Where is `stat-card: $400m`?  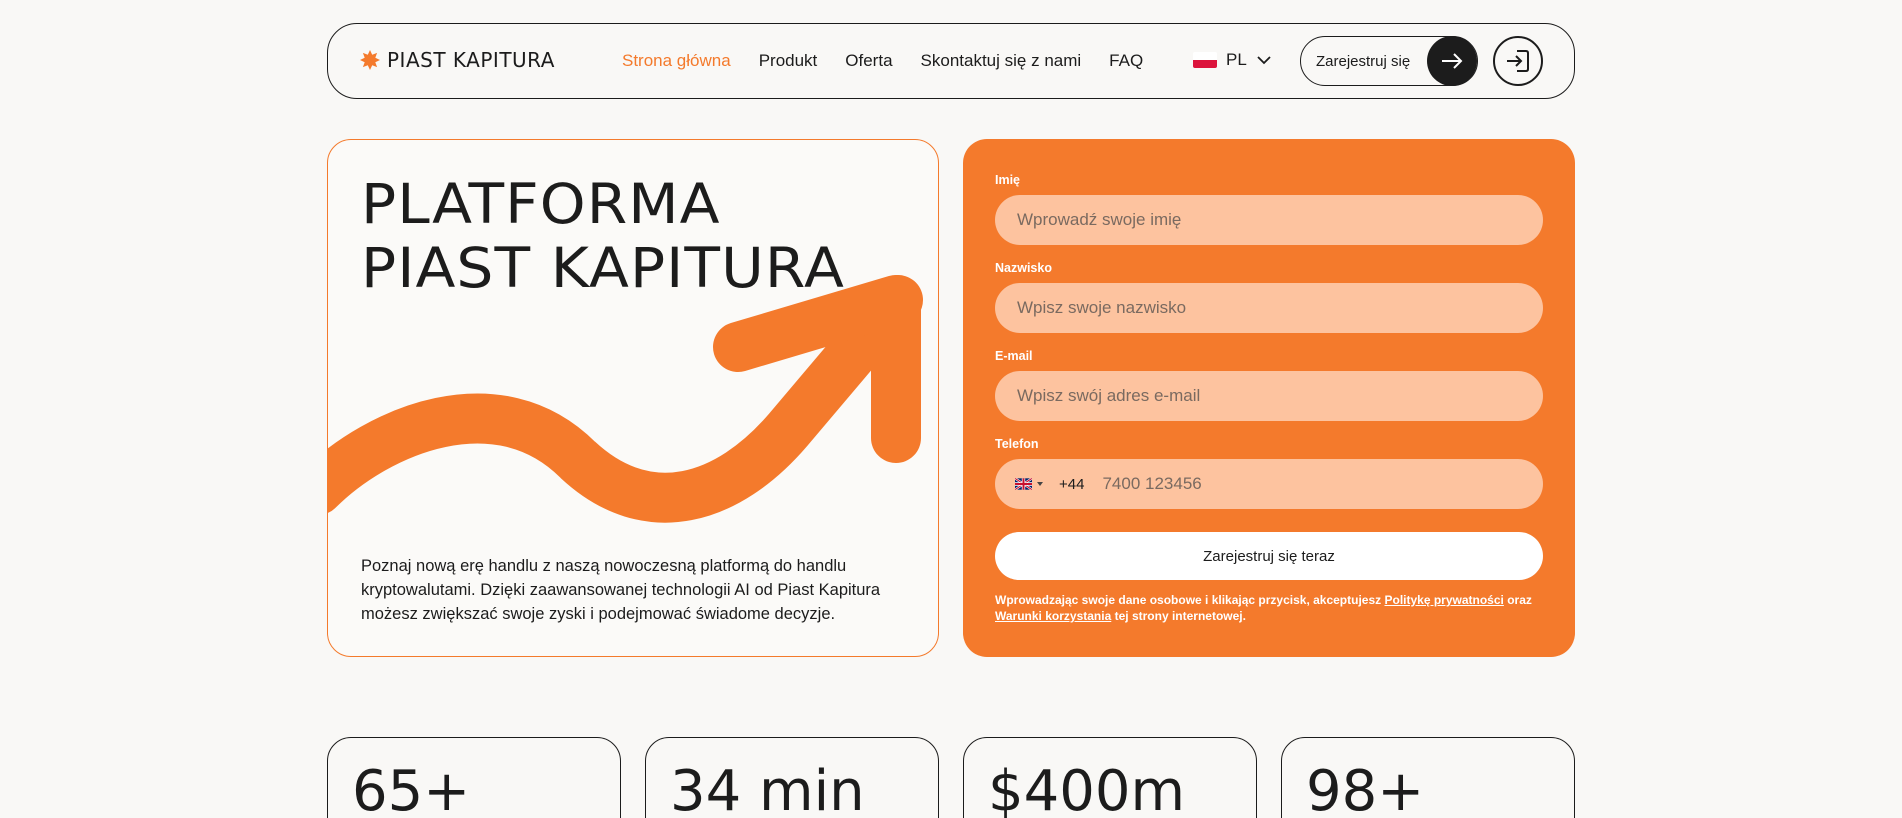
stat-card: $400m is located at coordinates (1110, 777).